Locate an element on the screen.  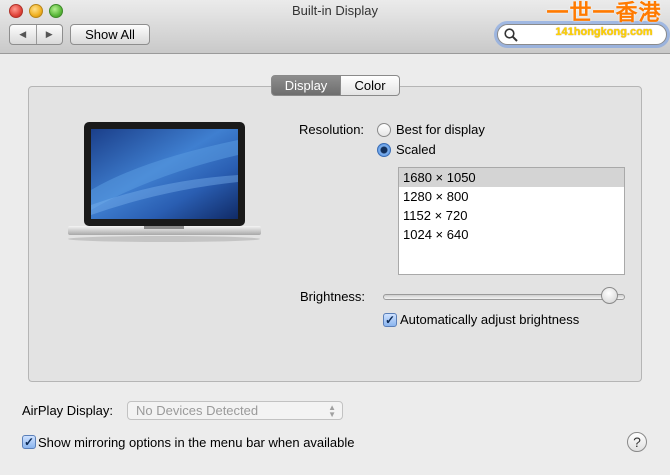
brightness-slider is located at coordinates (504, 297).